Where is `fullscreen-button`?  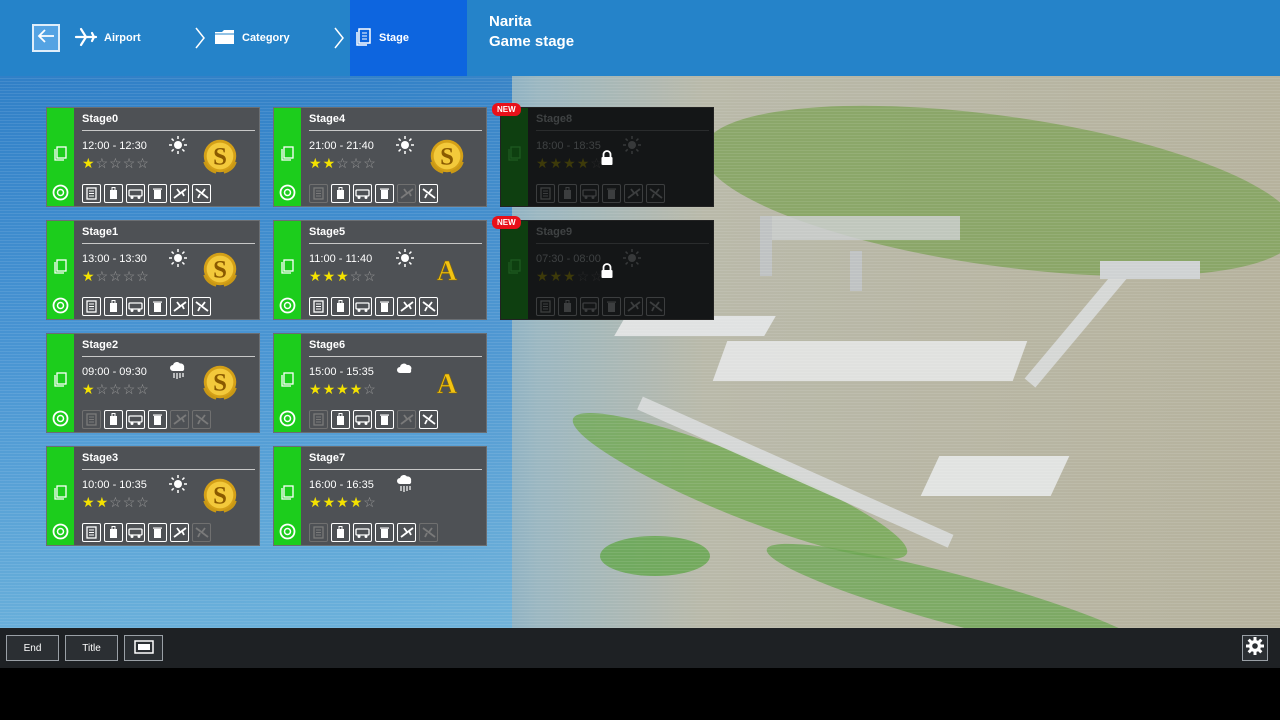
fullscreen-button is located at coordinates (143, 648).